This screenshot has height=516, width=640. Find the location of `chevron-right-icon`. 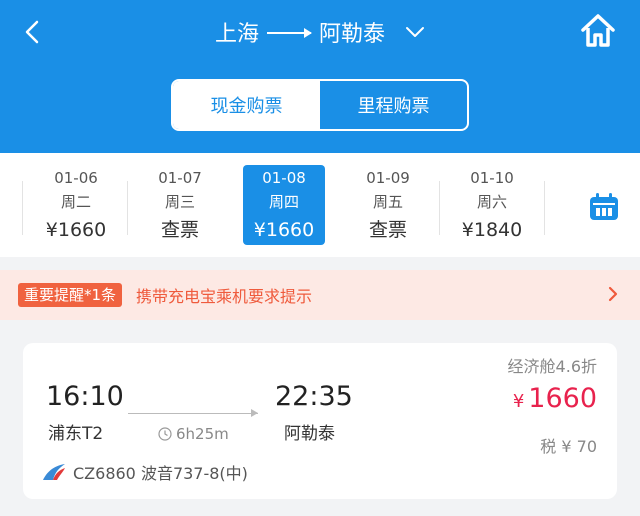

chevron-right-icon is located at coordinates (613, 294).